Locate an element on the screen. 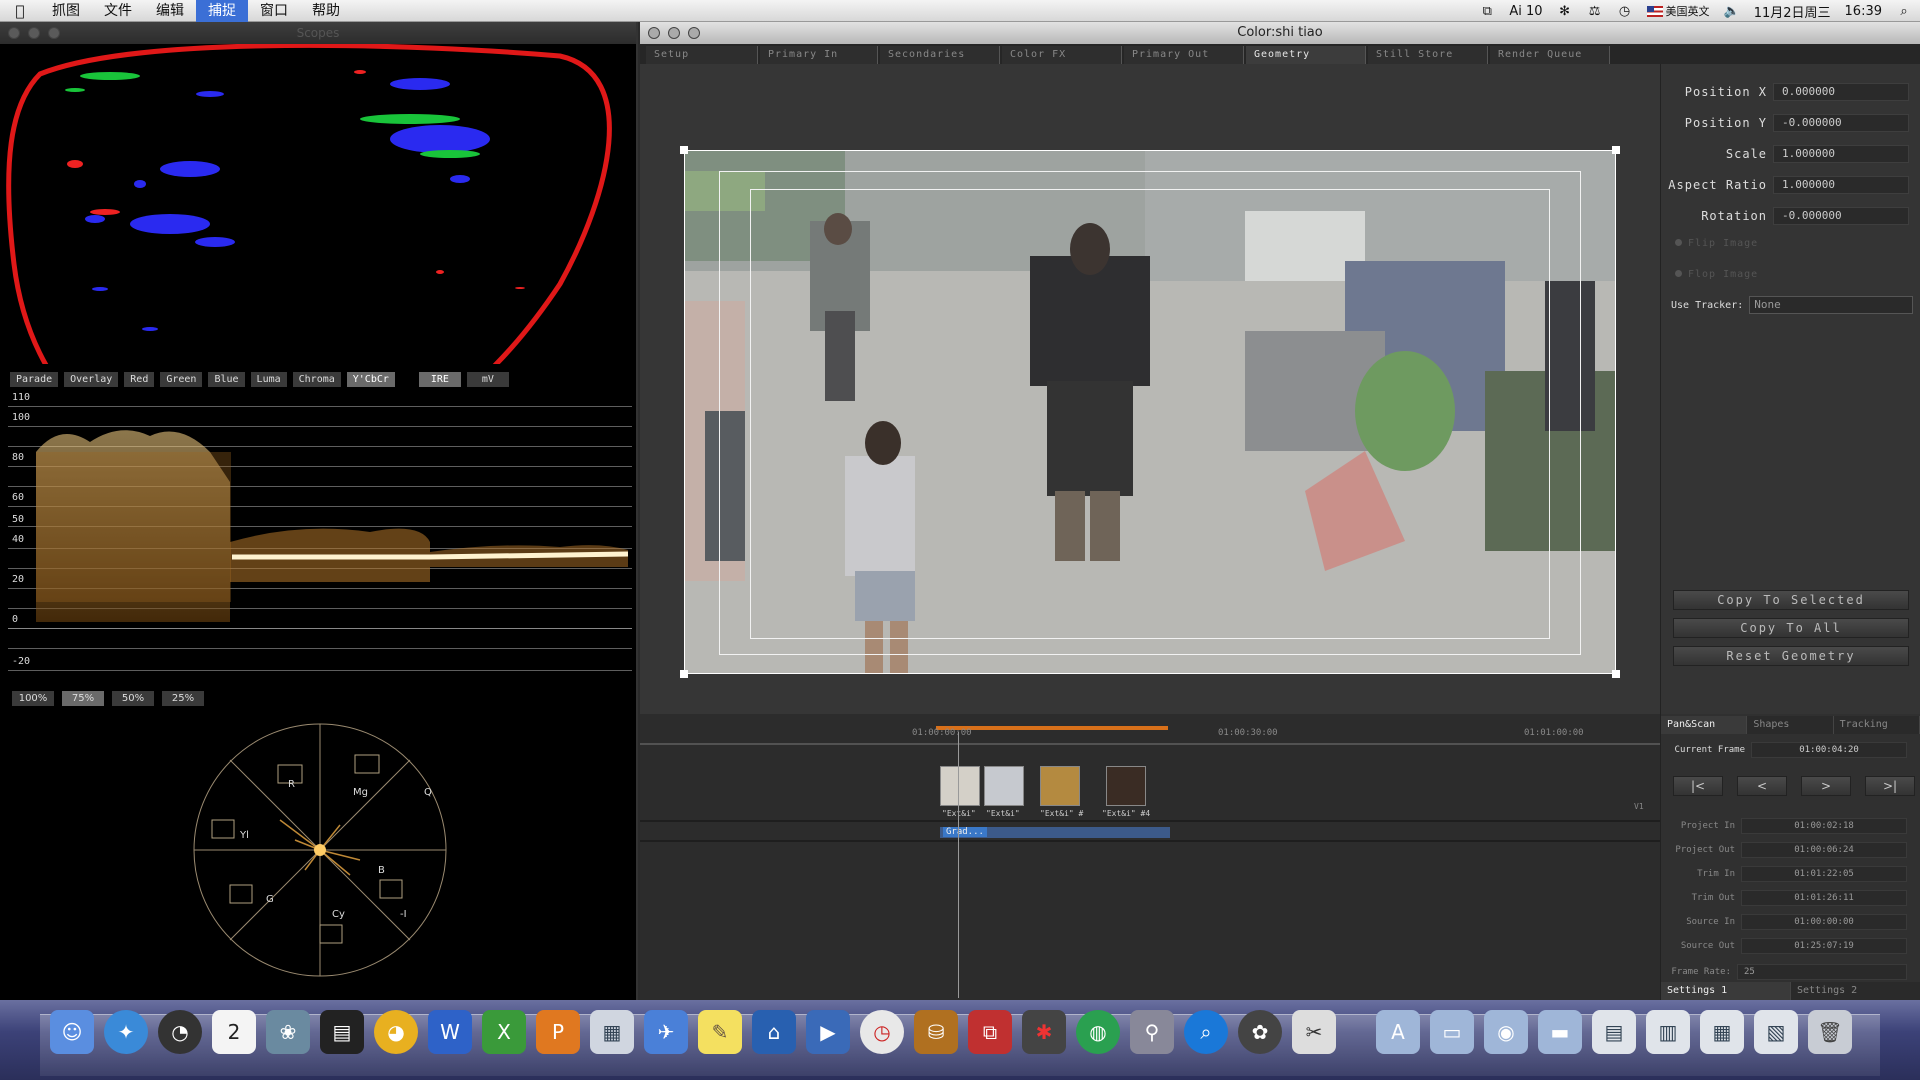 The image size is (1920, 1080). scope-button-blue: Blue is located at coordinates (226, 379).